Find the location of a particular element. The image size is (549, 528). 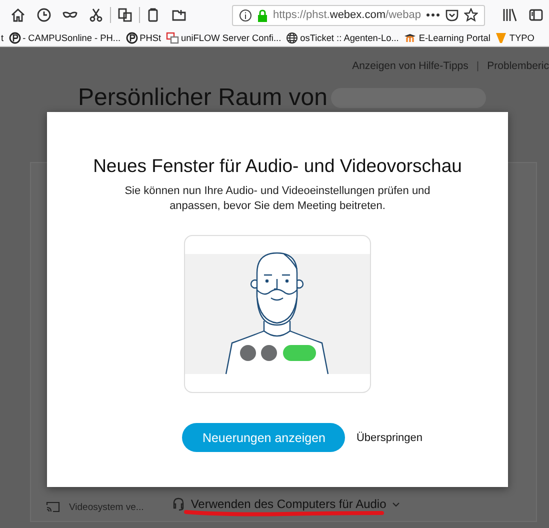

lock-icon is located at coordinates (262, 15).